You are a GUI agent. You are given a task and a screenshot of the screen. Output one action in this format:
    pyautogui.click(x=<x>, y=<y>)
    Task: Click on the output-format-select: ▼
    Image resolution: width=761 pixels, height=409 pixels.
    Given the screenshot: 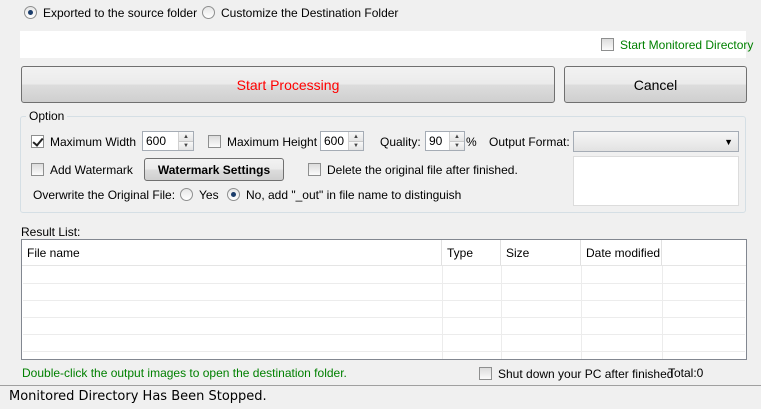 What is the action you would take?
    pyautogui.click(x=656, y=141)
    